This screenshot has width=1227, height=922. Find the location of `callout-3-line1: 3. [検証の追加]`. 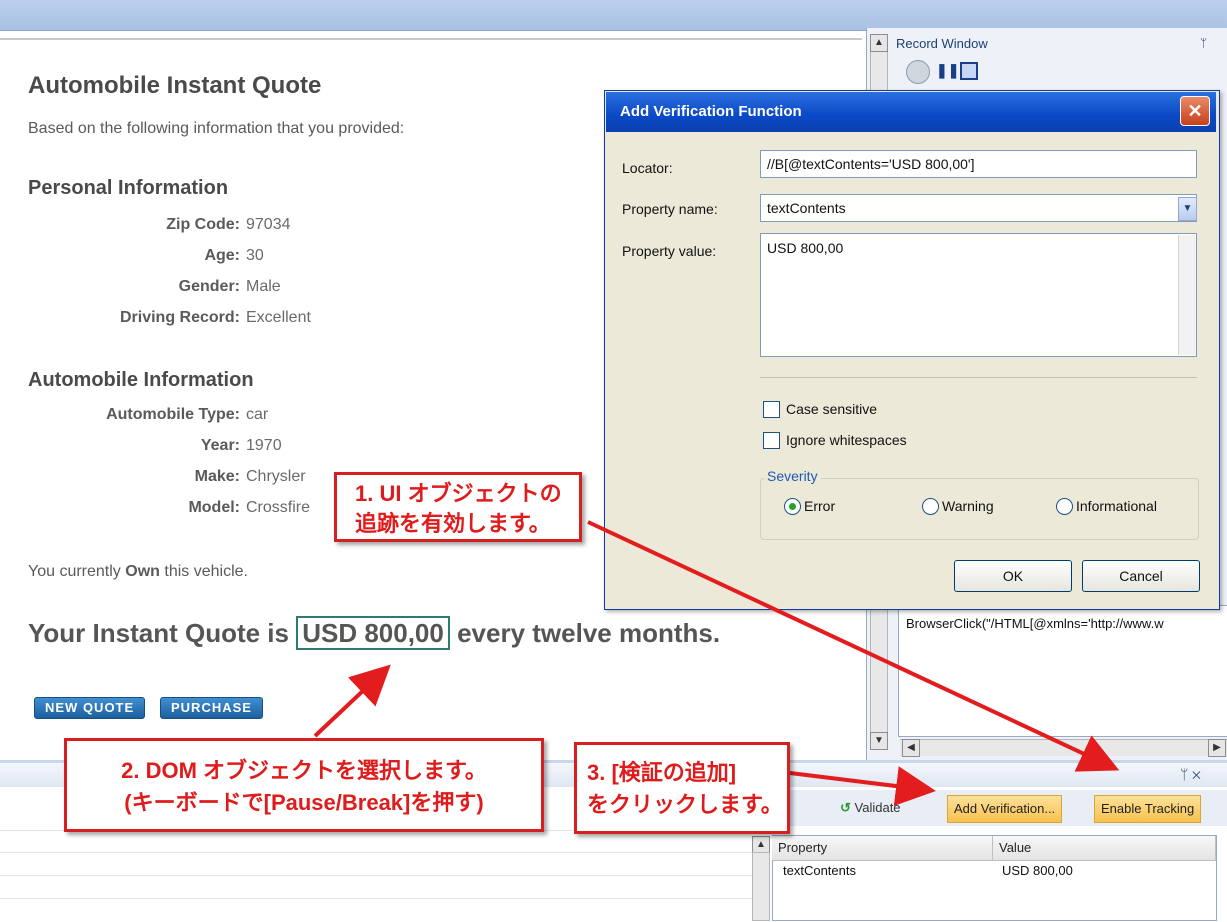

callout-3-line1: 3. [検証の追加] is located at coordinates (662, 772).